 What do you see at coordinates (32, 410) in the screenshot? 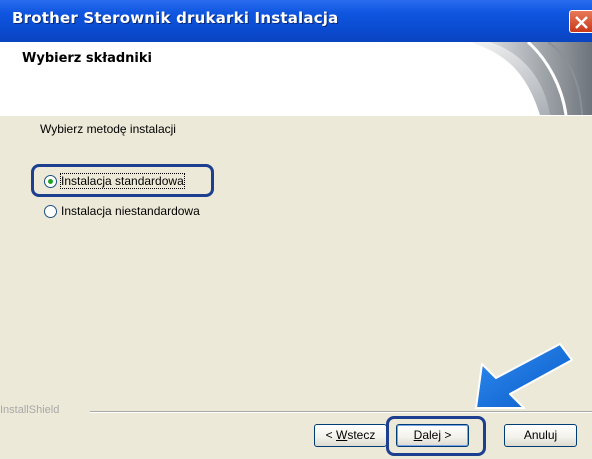
I see `installshield-brand: InstallShield` at bounding box center [32, 410].